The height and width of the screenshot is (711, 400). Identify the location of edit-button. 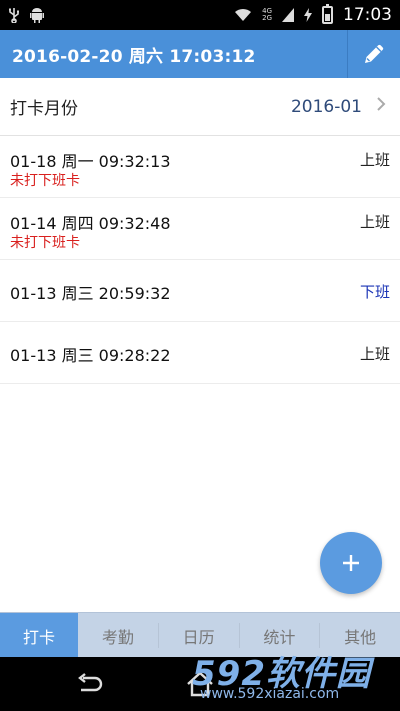
(374, 54).